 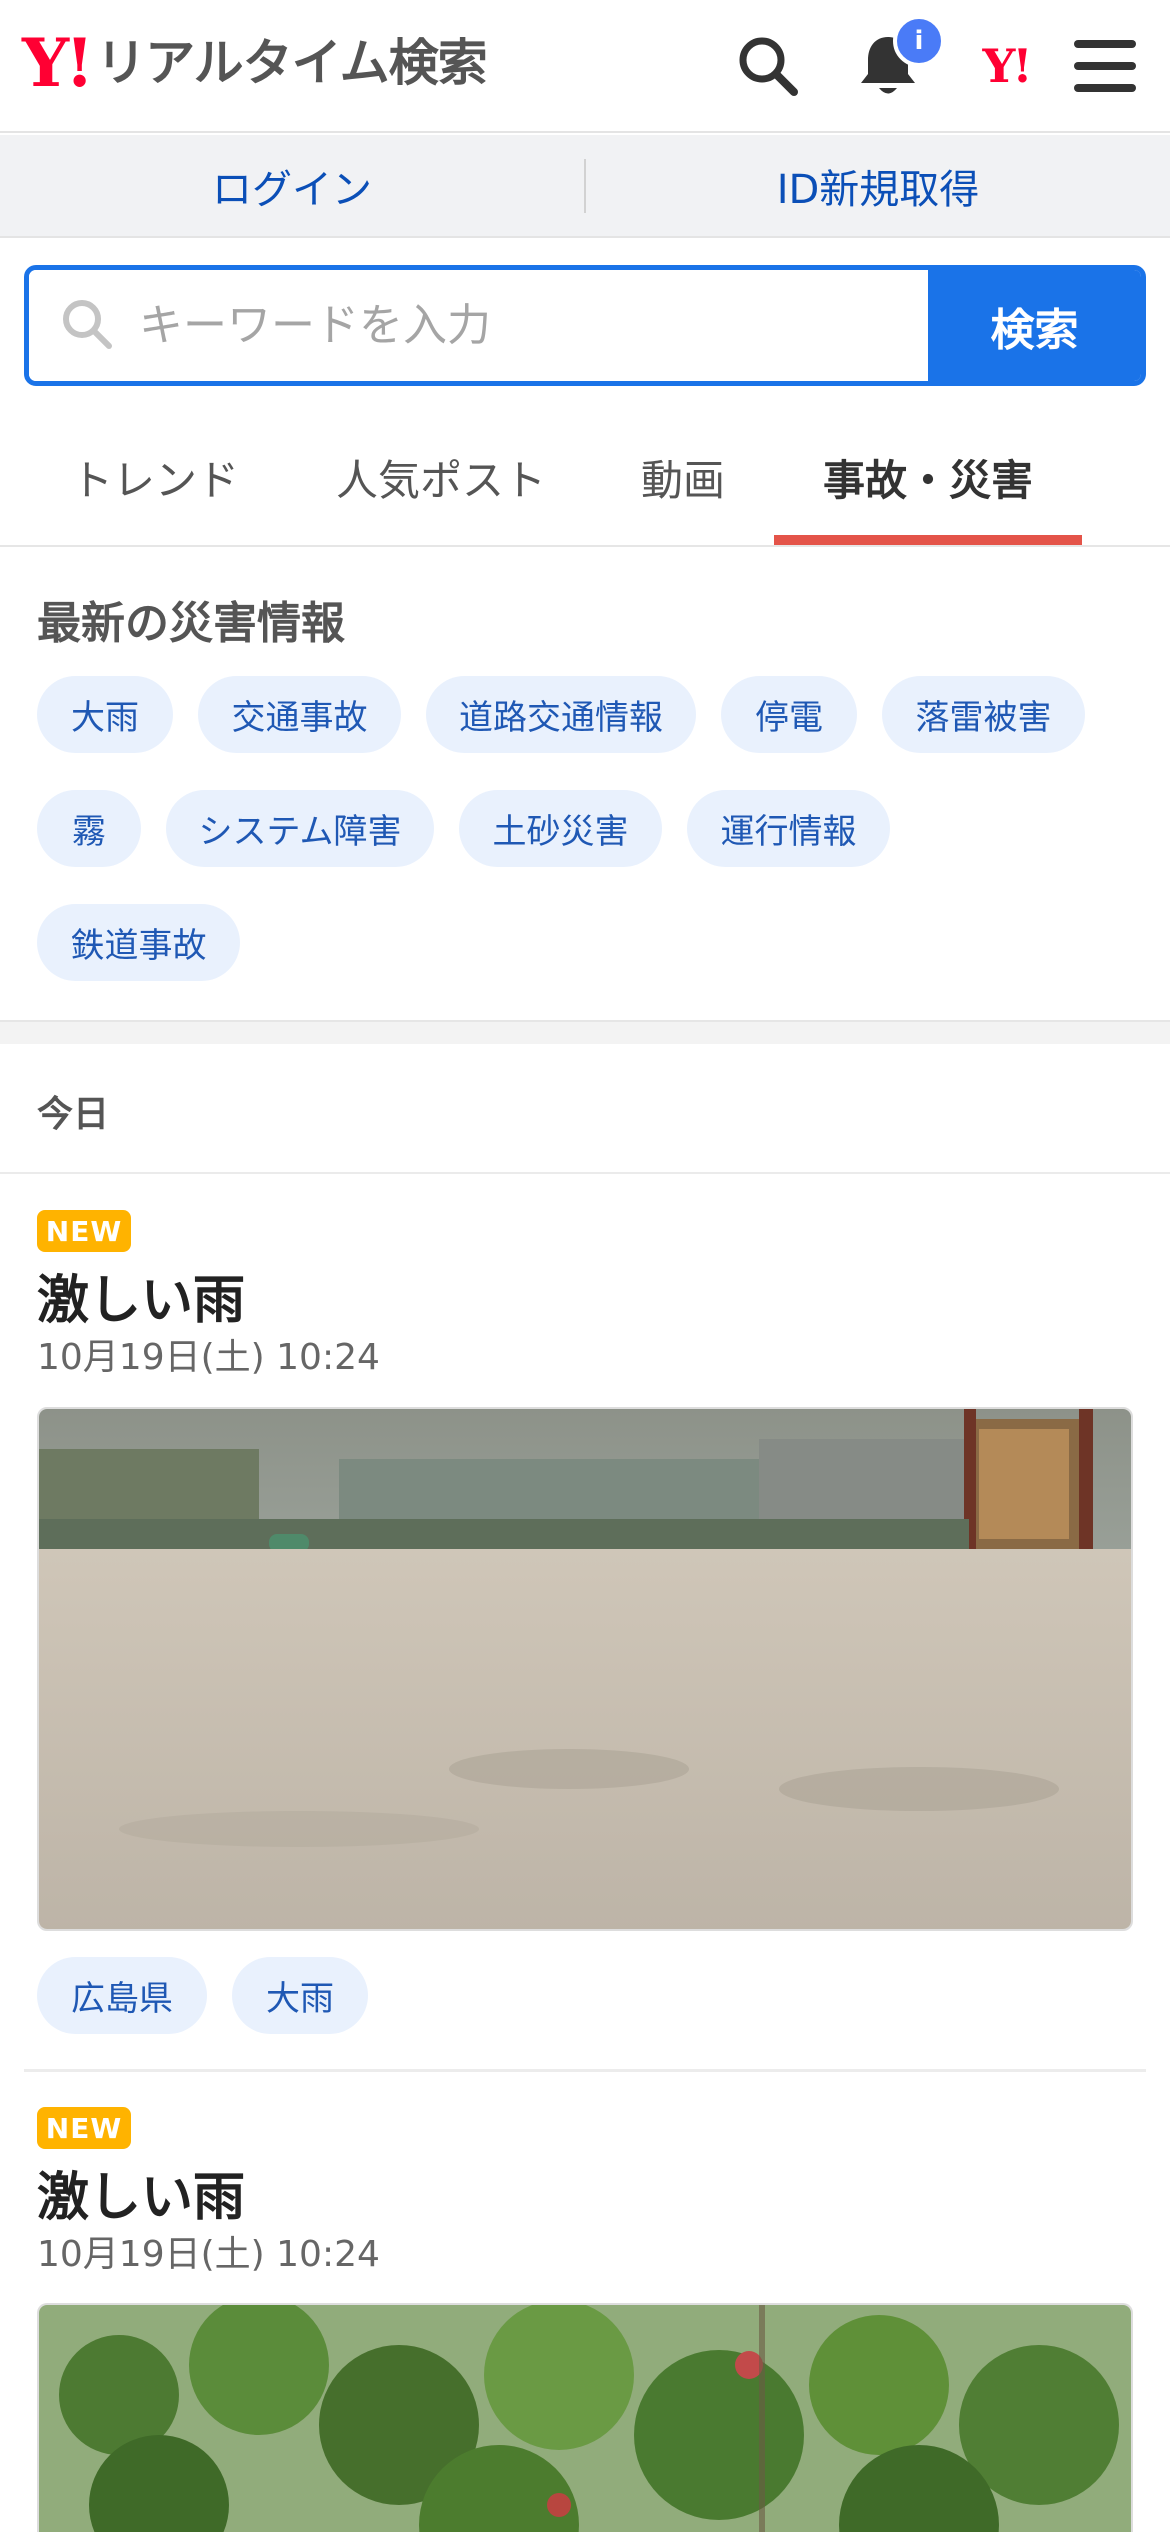 I want to click on disaster-chip: 停電, so click(x=789, y=714).